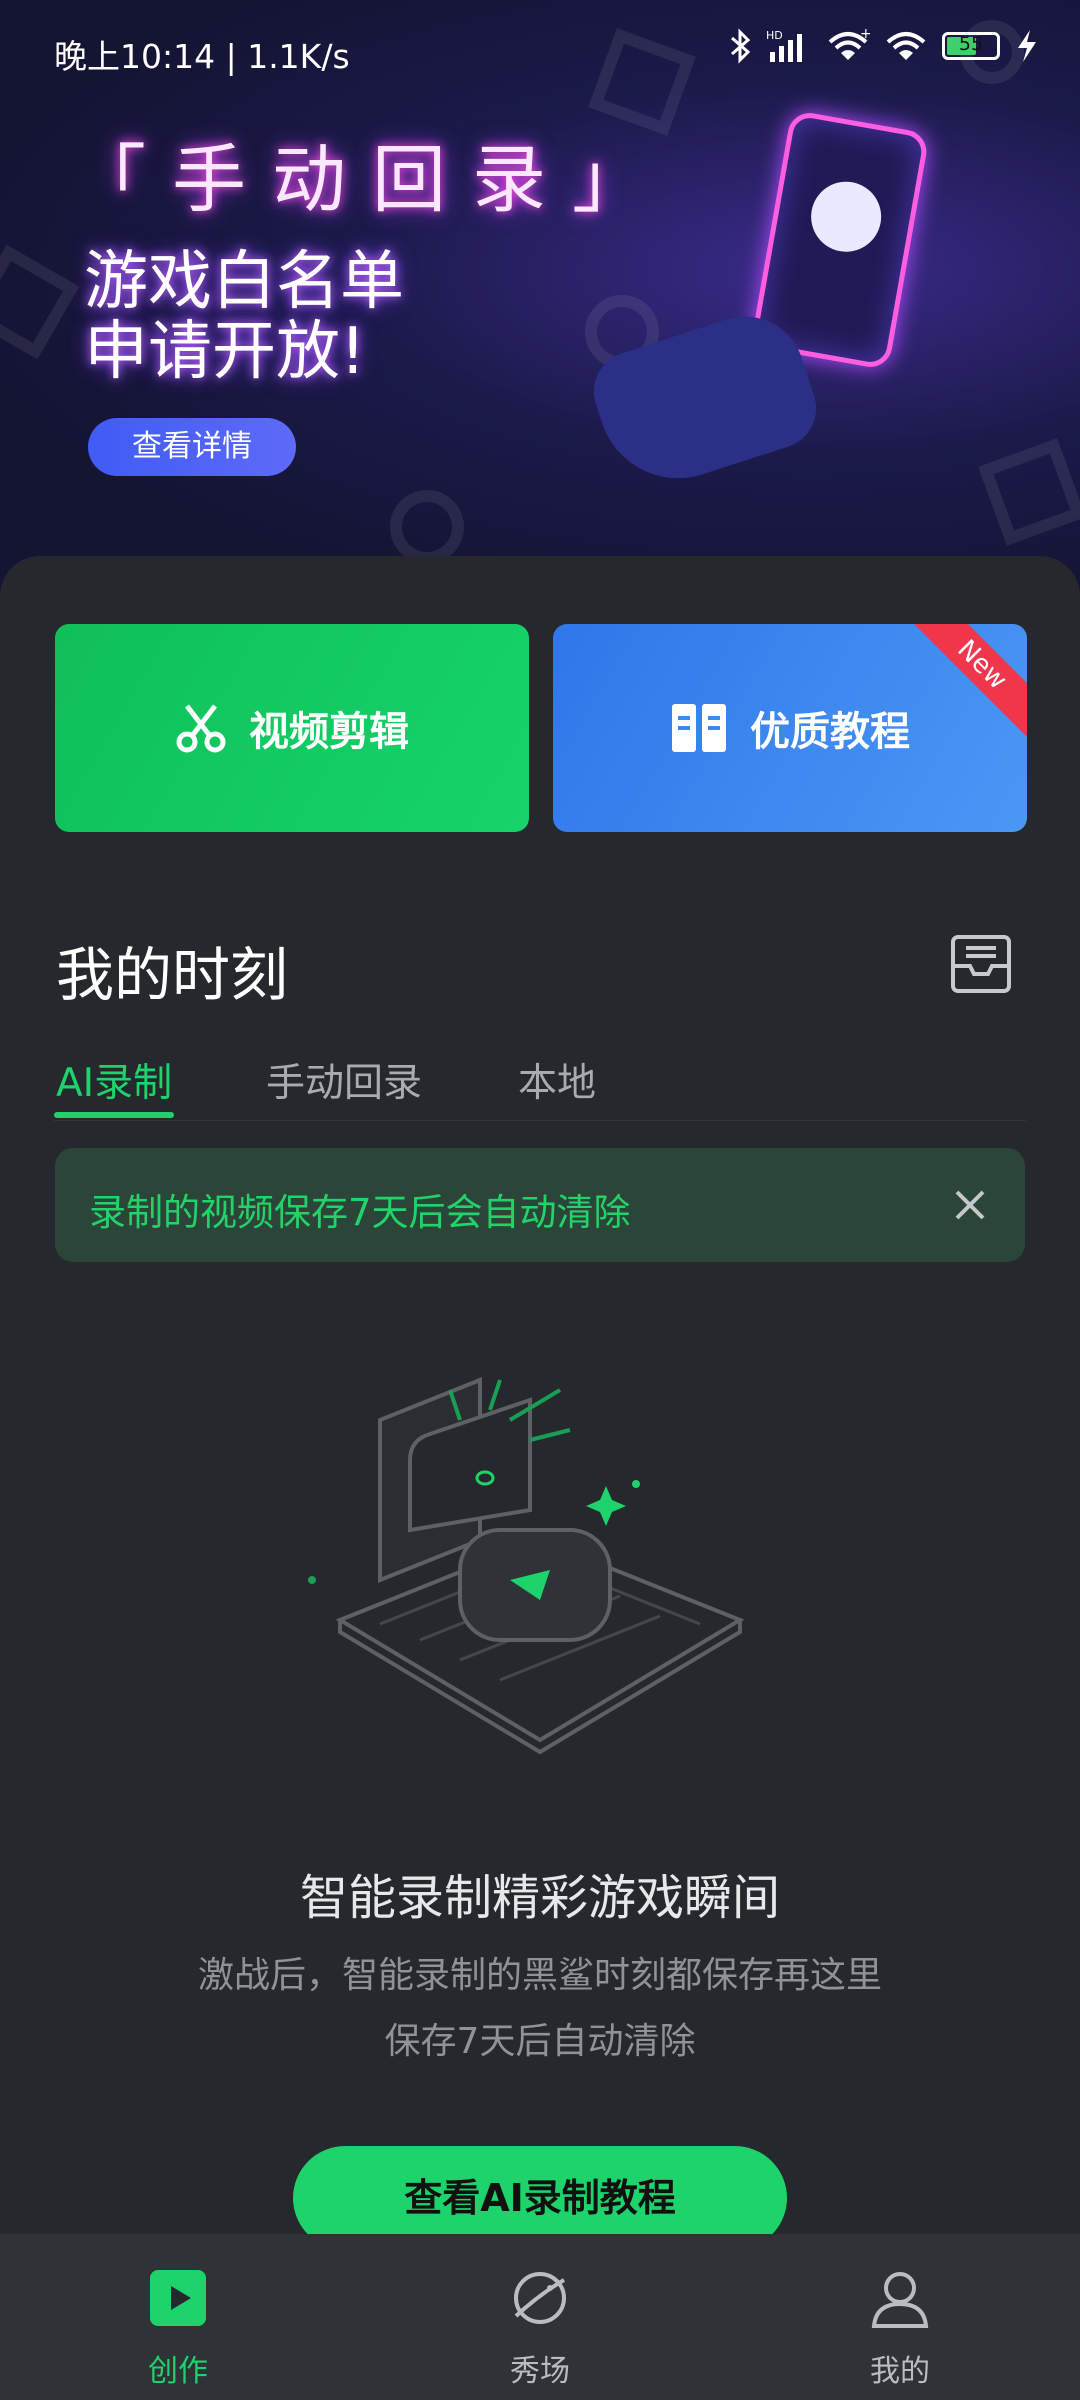 The height and width of the screenshot is (2400, 1080). I want to click on inbox-icon, so click(981, 964).